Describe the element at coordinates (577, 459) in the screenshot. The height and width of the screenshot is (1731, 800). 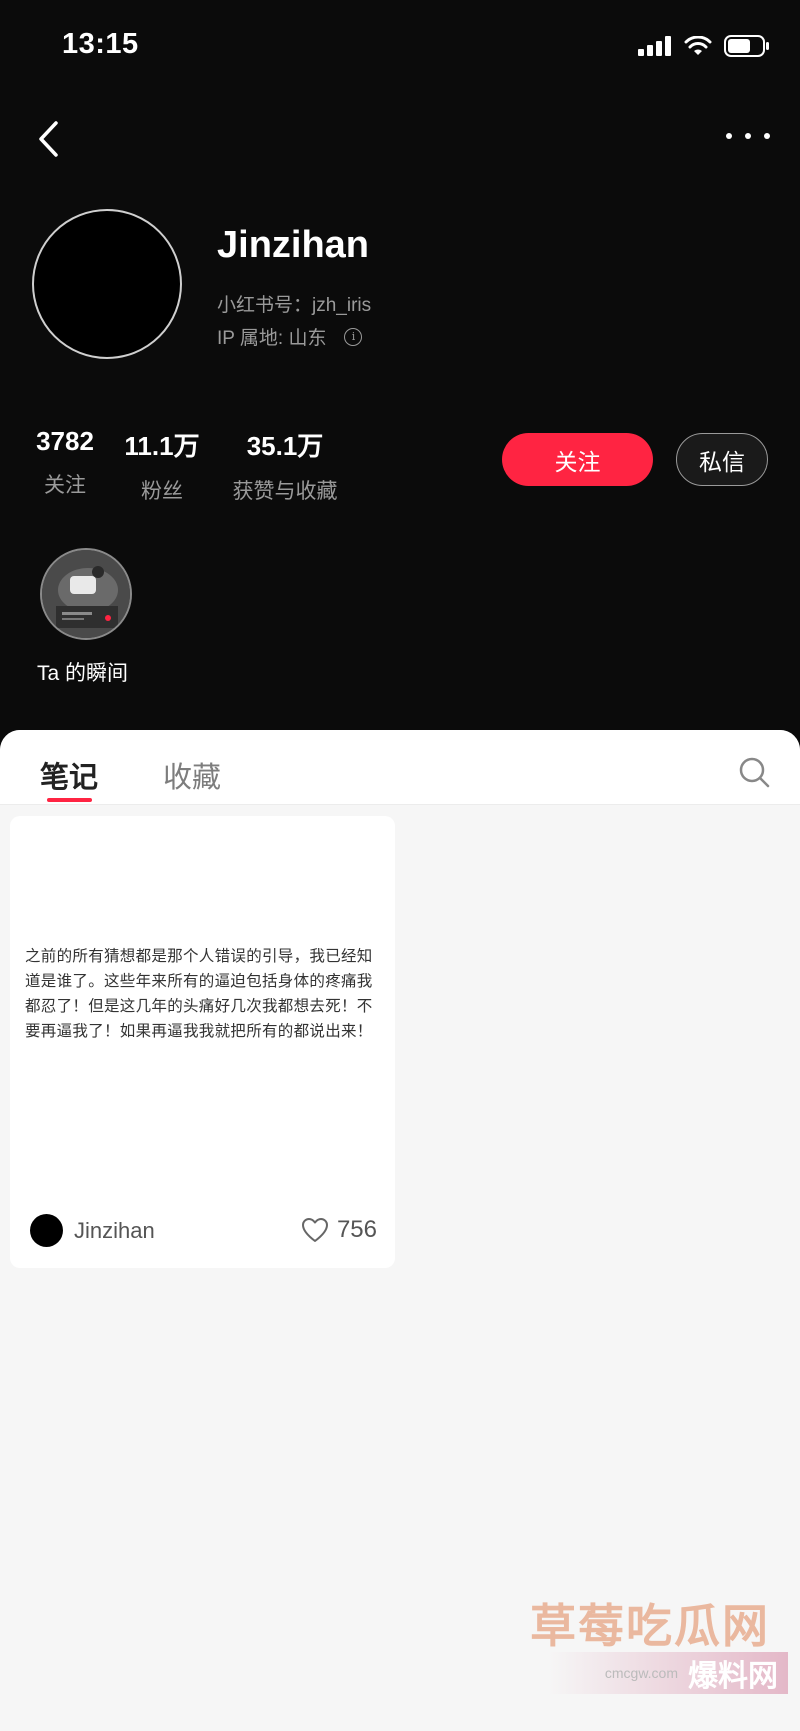
I see `follow-button: 关注` at that location.